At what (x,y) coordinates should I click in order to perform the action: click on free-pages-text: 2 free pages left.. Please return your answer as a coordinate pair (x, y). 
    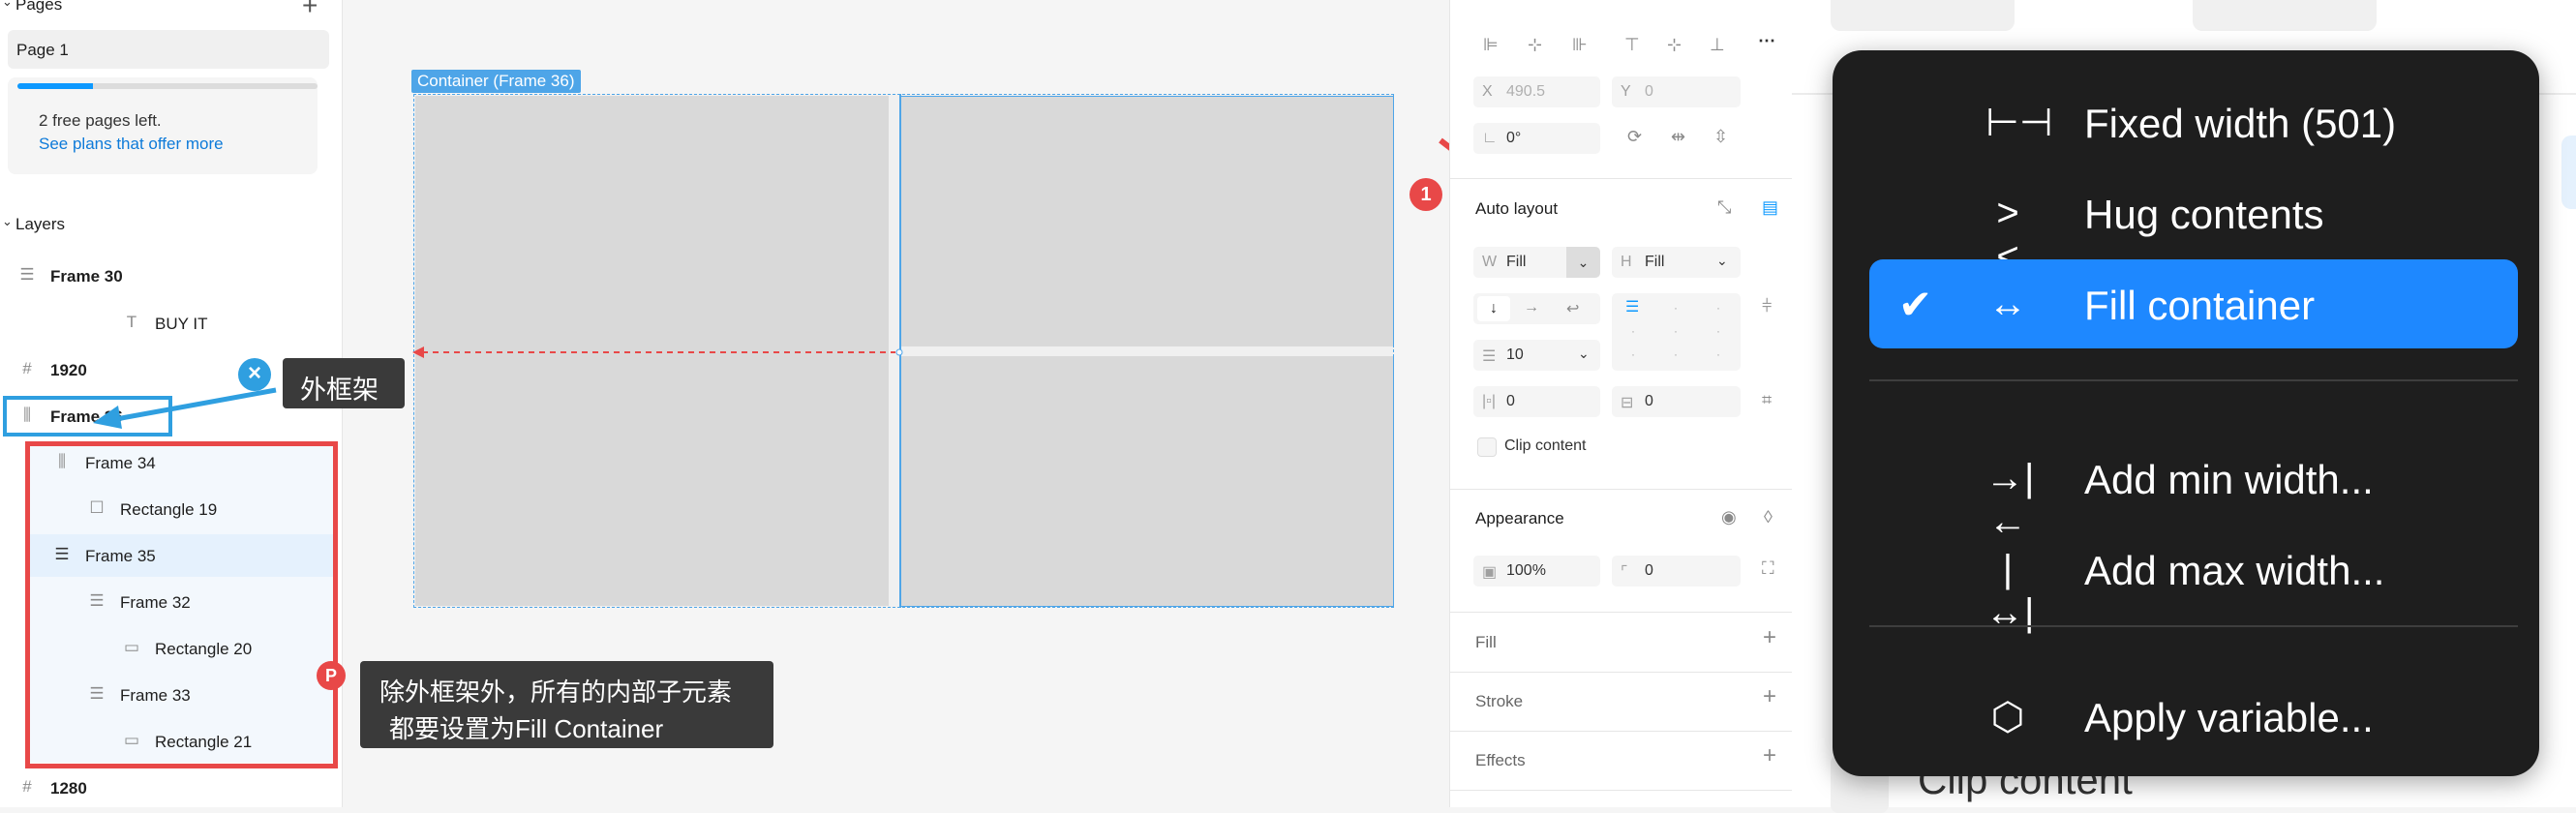
    Looking at the image, I should click on (100, 120).